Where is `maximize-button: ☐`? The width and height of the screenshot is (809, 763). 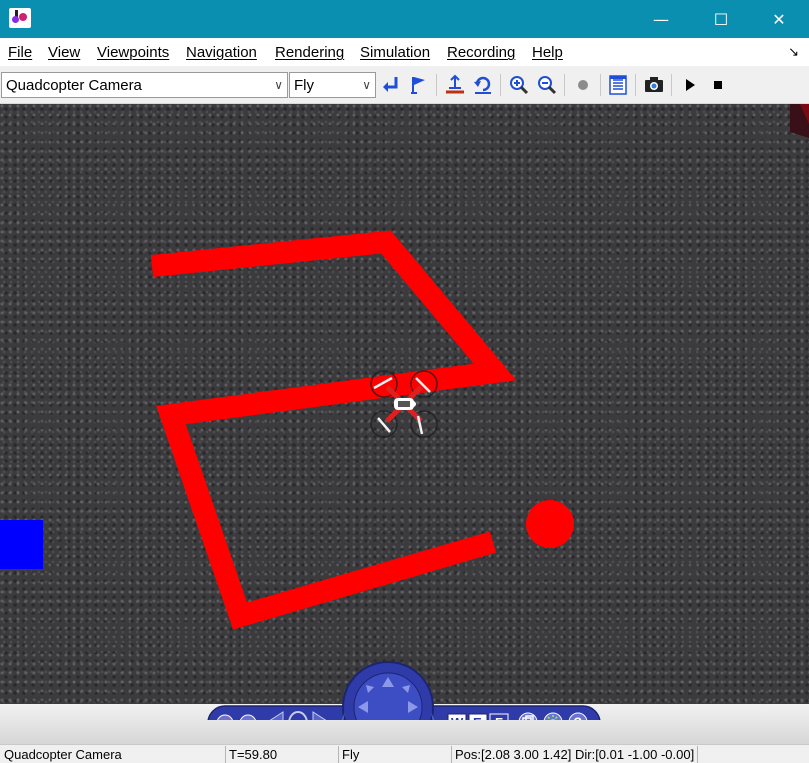
maximize-button: ☐ is located at coordinates (721, 19).